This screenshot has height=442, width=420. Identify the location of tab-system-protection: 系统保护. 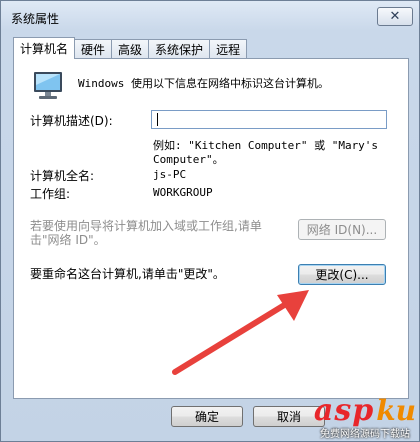
(180, 49).